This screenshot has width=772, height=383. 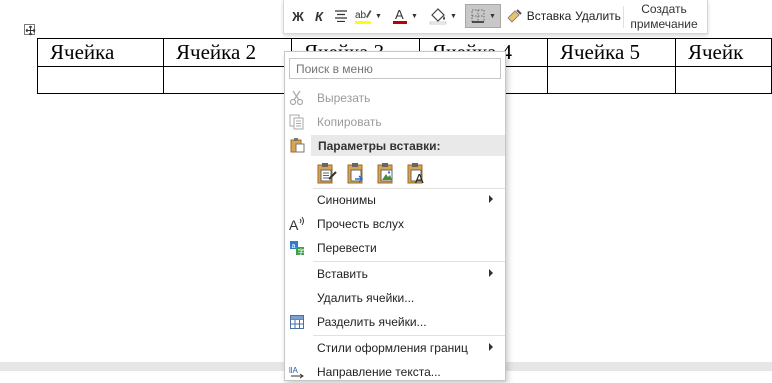 I want to click on menu-item-label: Вставить, so click(x=342, y=274).